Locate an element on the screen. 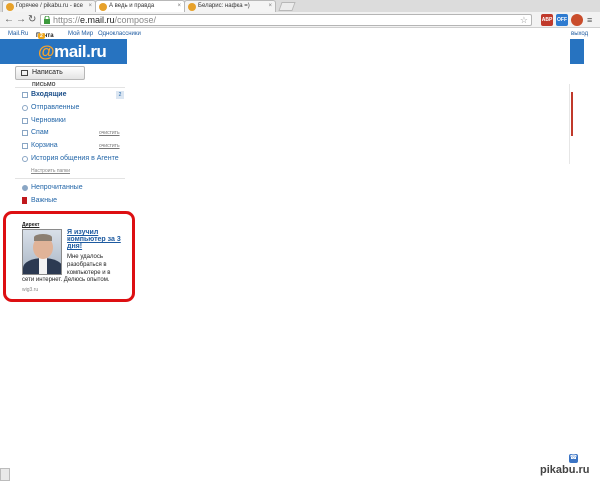 This screenshot has height=481, width=600. clear-spam-link: очистить is located at coordinates (109, 133).